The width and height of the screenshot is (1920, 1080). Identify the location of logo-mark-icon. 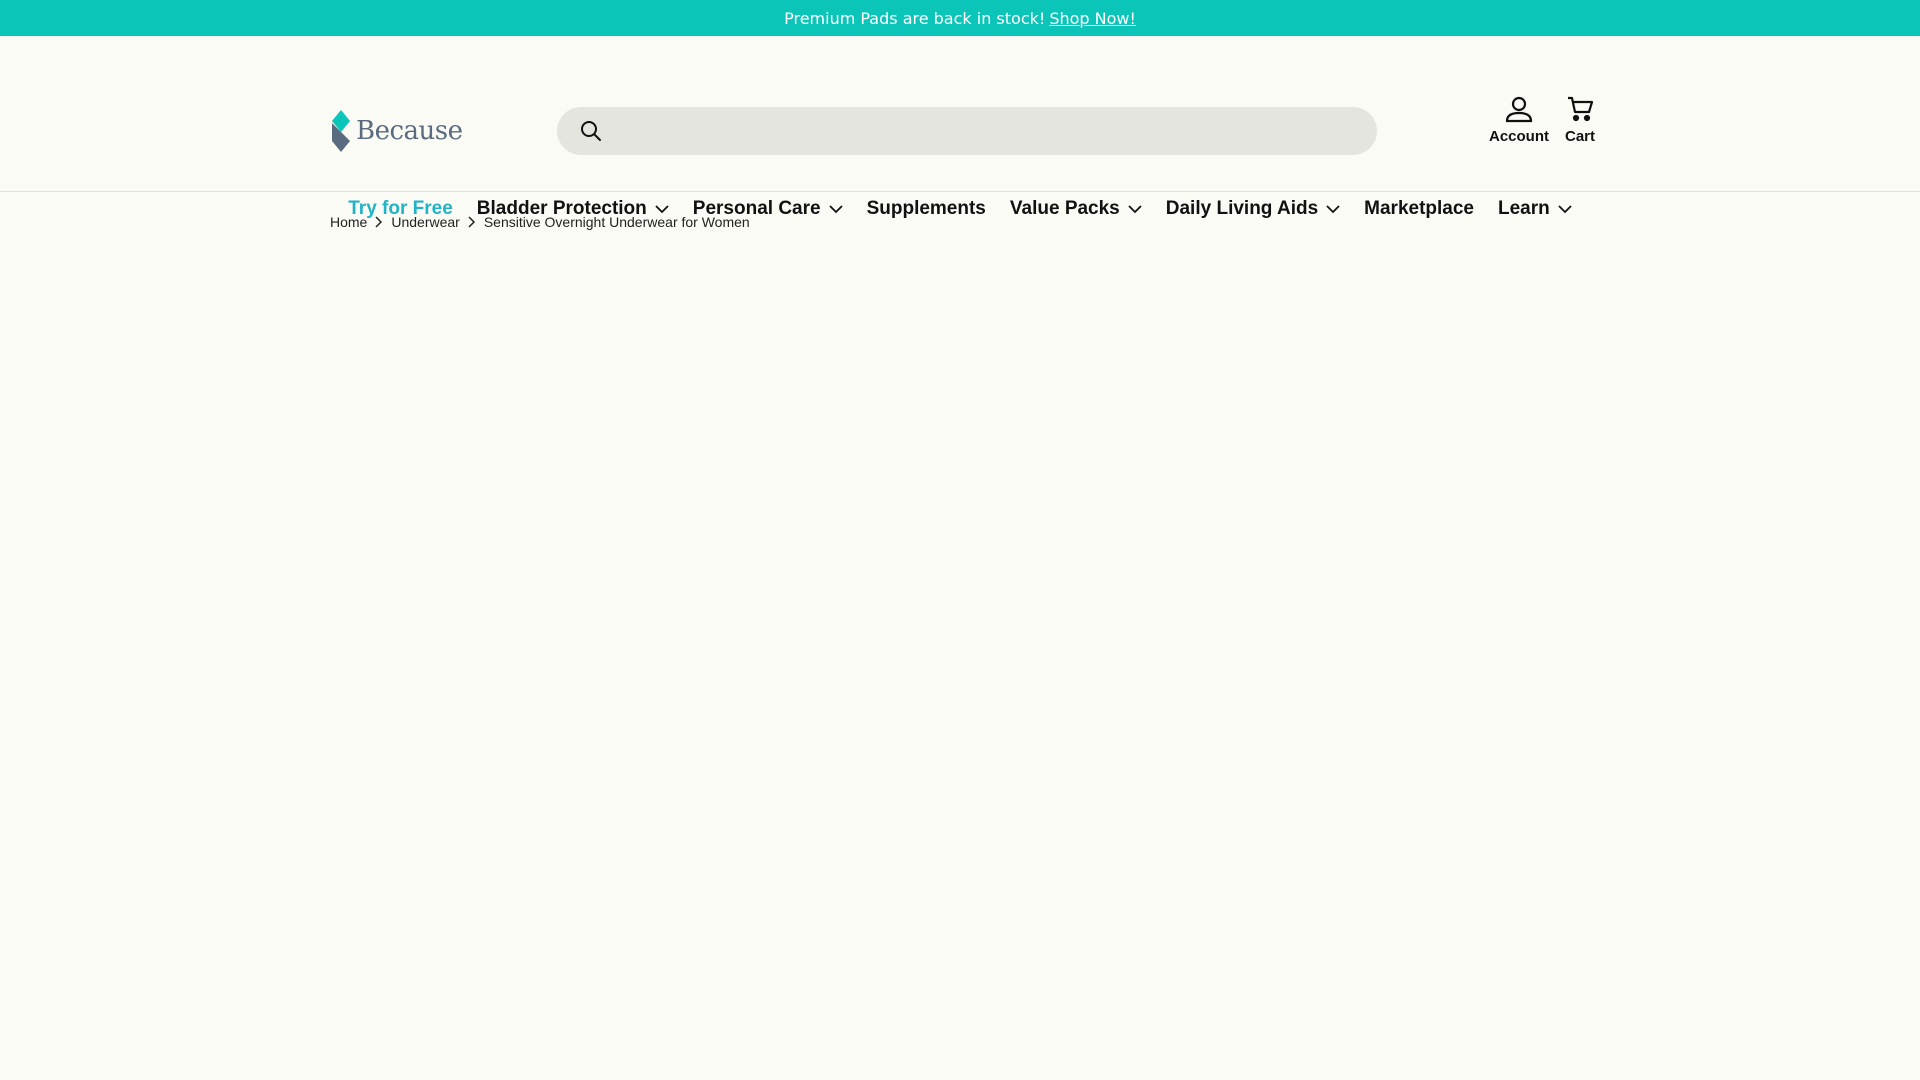
(341, 131).